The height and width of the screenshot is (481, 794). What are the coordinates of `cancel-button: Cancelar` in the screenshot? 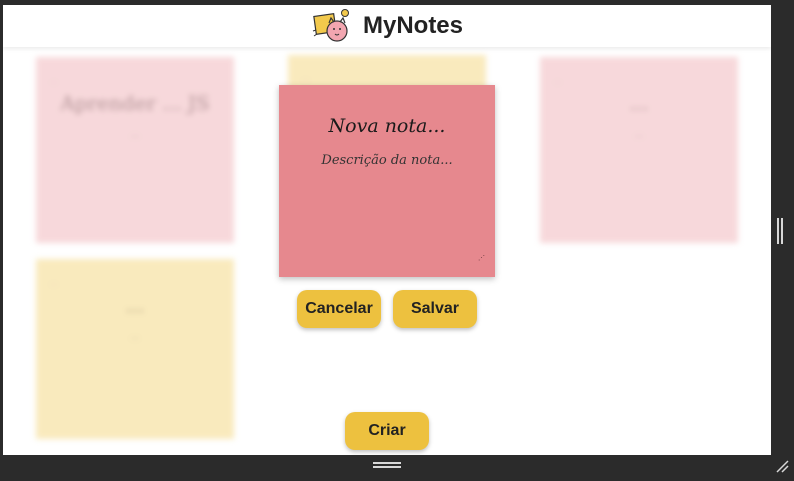 It's located at (339, 309).